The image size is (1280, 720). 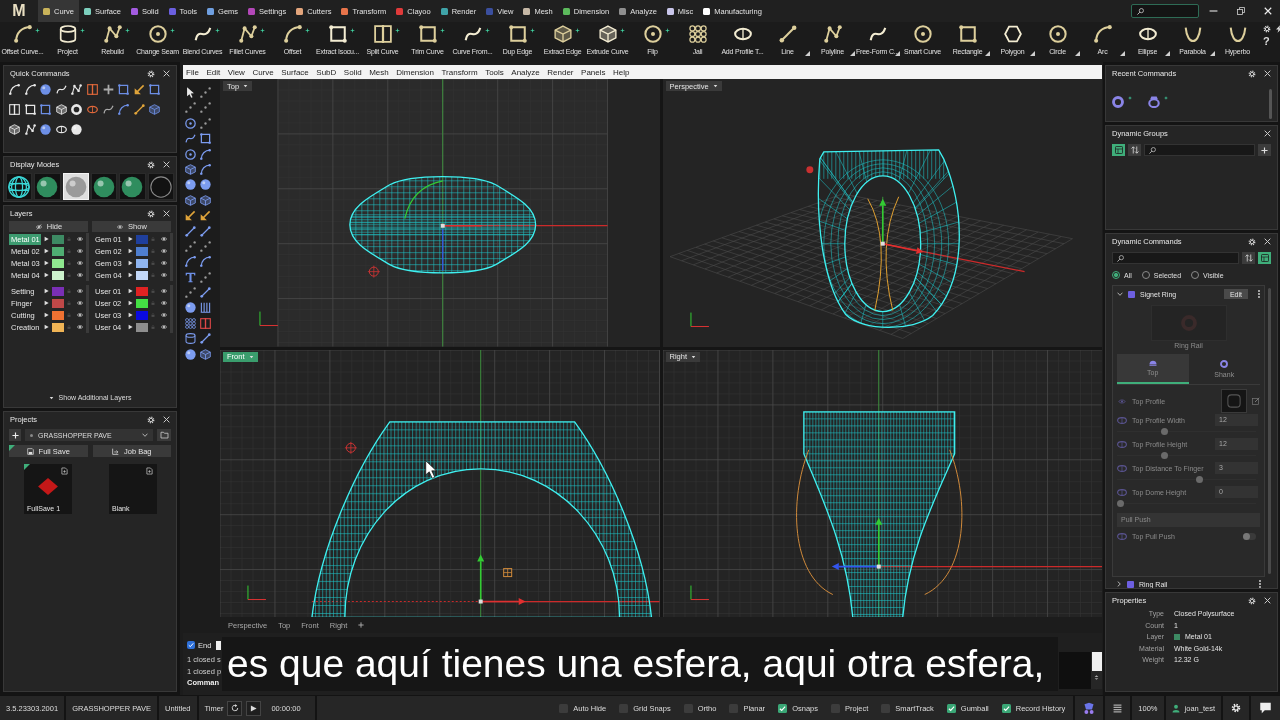 What do you see at coordinates (213, 72) in the screenshot?
I see `menu-item: Edit` at bounding box center [213, 72].